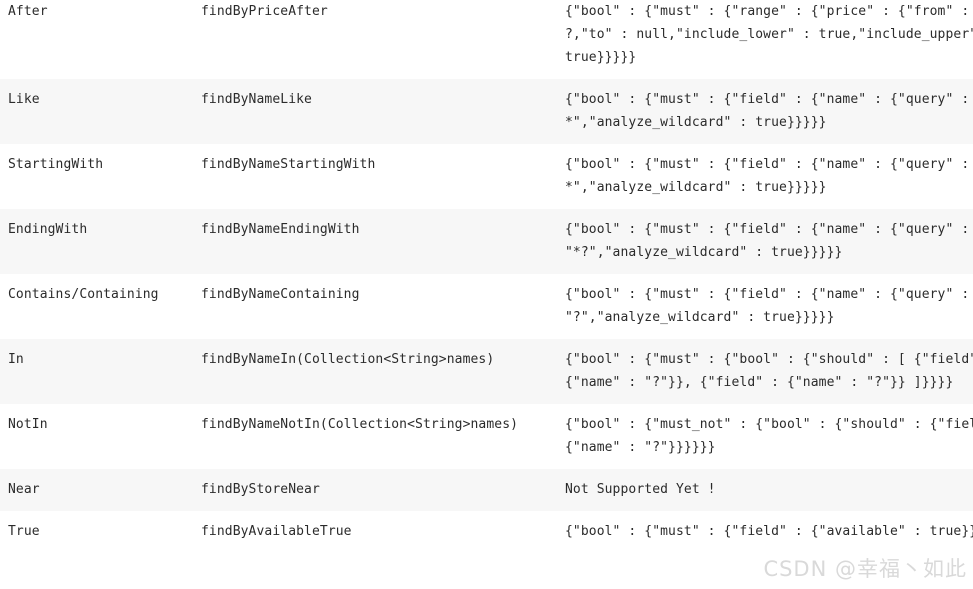 The height and width of the screenshot is (589, 973). I want to click on cell-sample: findByNameNotIn(Collection<String>names), so click(360, 424).